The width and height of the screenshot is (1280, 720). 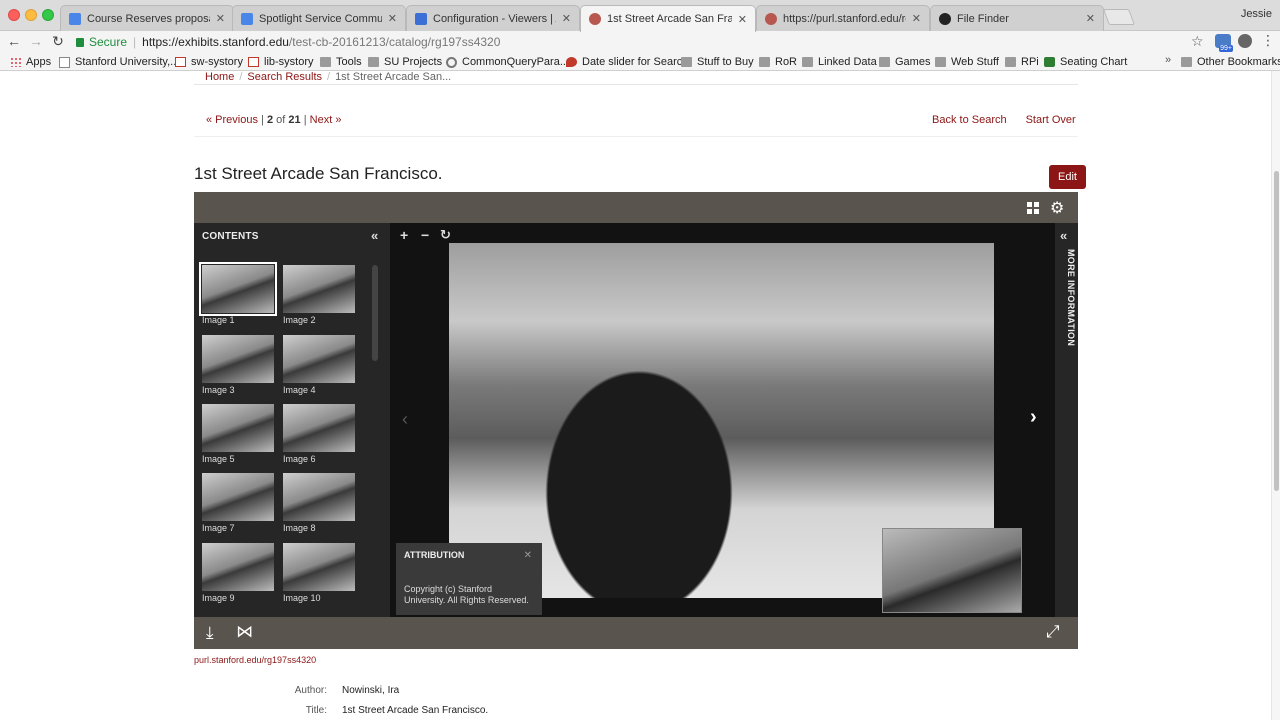 I want to click on new-tab-button, so click(x=1119, y=17).